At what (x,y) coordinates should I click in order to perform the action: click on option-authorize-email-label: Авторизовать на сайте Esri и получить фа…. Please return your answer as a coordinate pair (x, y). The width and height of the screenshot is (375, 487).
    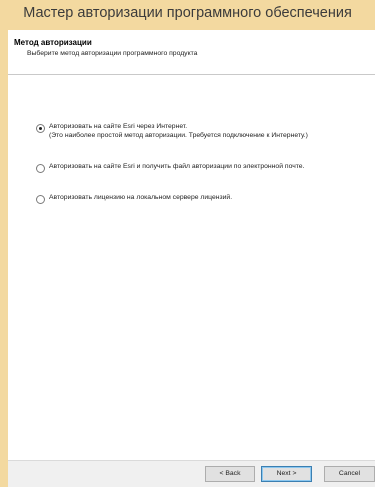
    Looking at the image, I should click on (177, 166).